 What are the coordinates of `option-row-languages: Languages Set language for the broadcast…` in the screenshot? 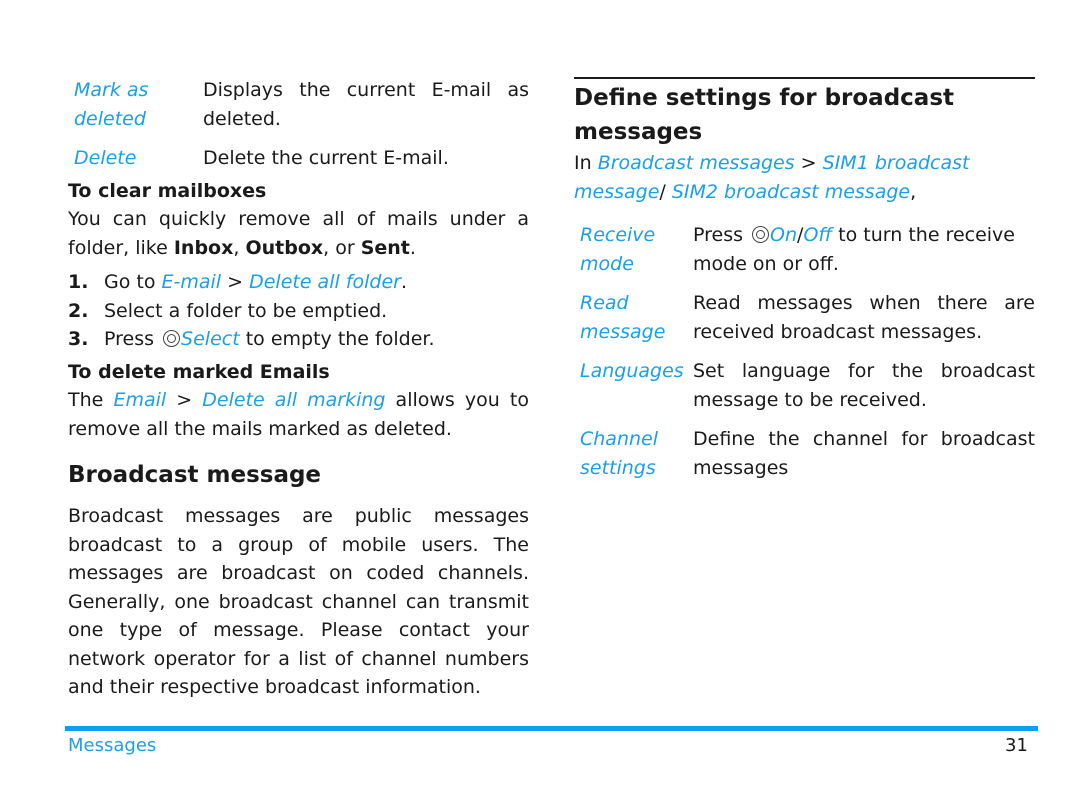 It's located at (804, 385).